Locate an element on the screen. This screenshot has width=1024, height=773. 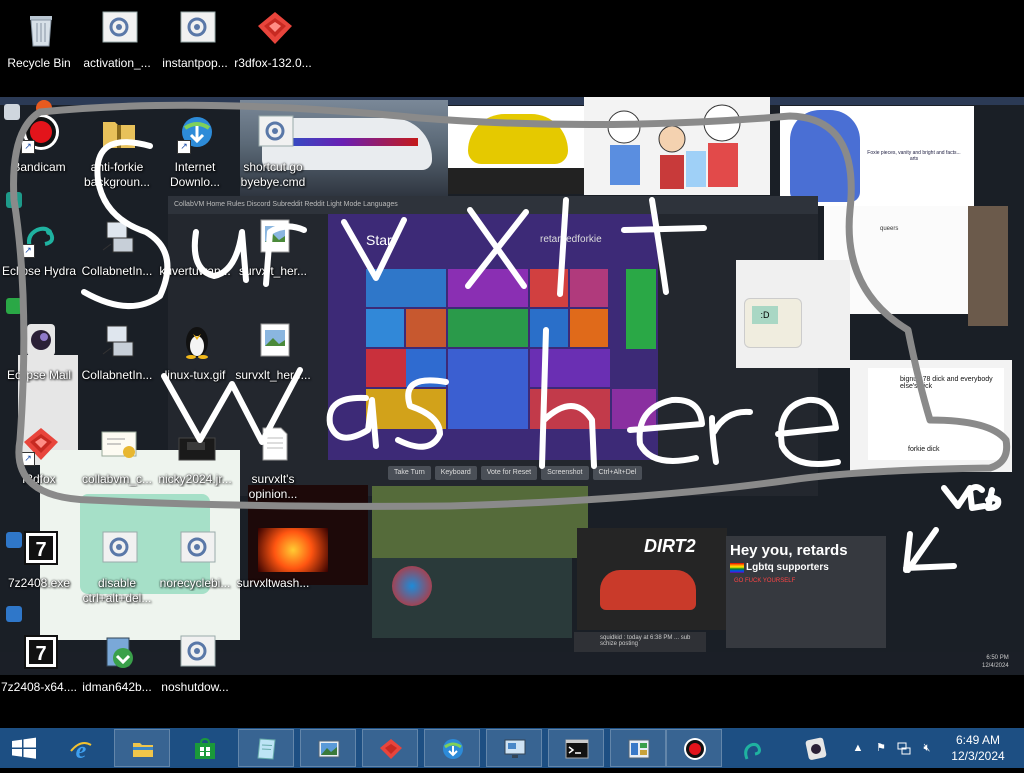
cartoon-drawing is located at coordinates (674, 146).